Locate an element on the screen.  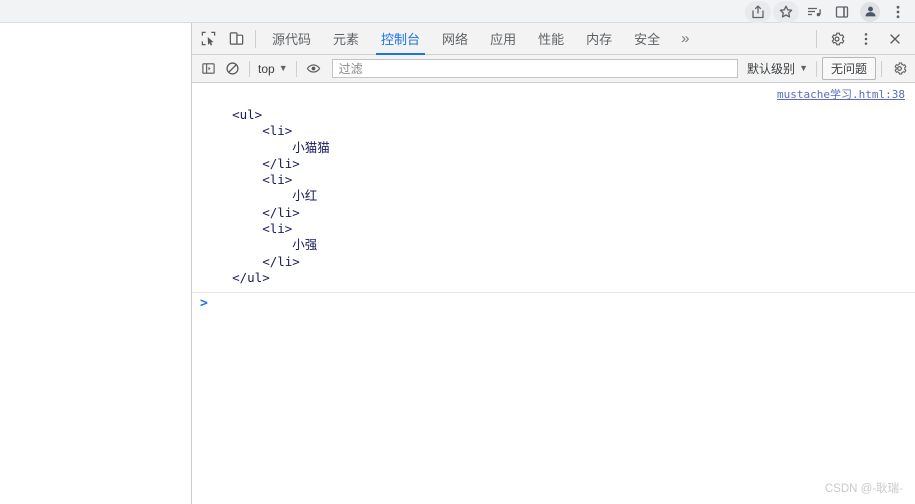
tab-security: 安全 is located at coordinates (647, 39).